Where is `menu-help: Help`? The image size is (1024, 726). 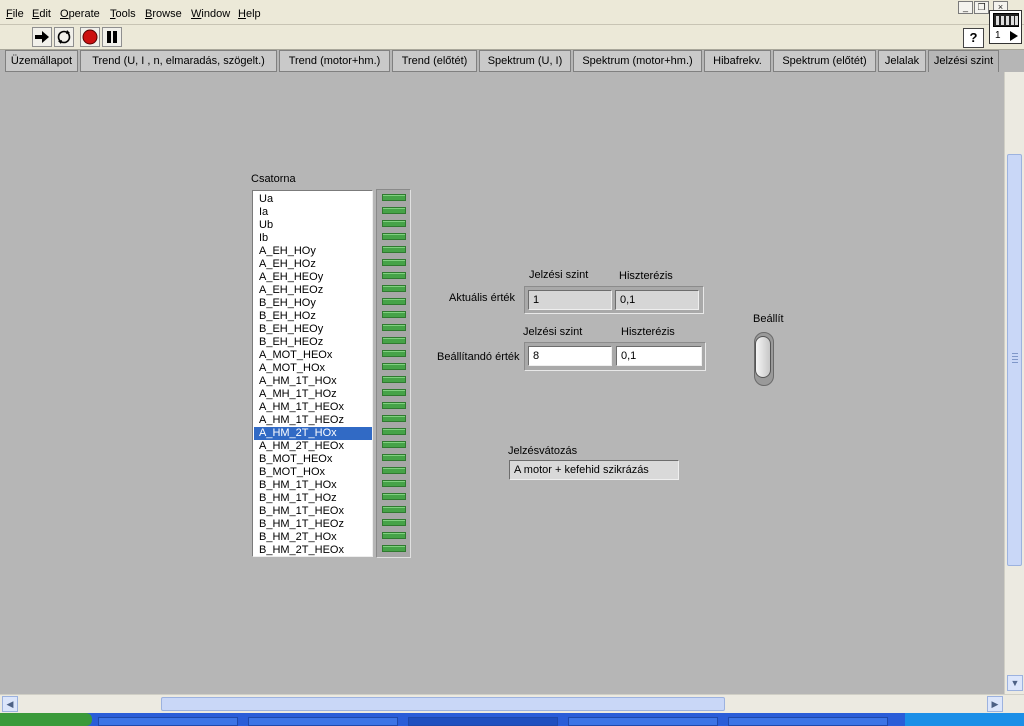
menu-help: Help is located at coordinates (249, 14).